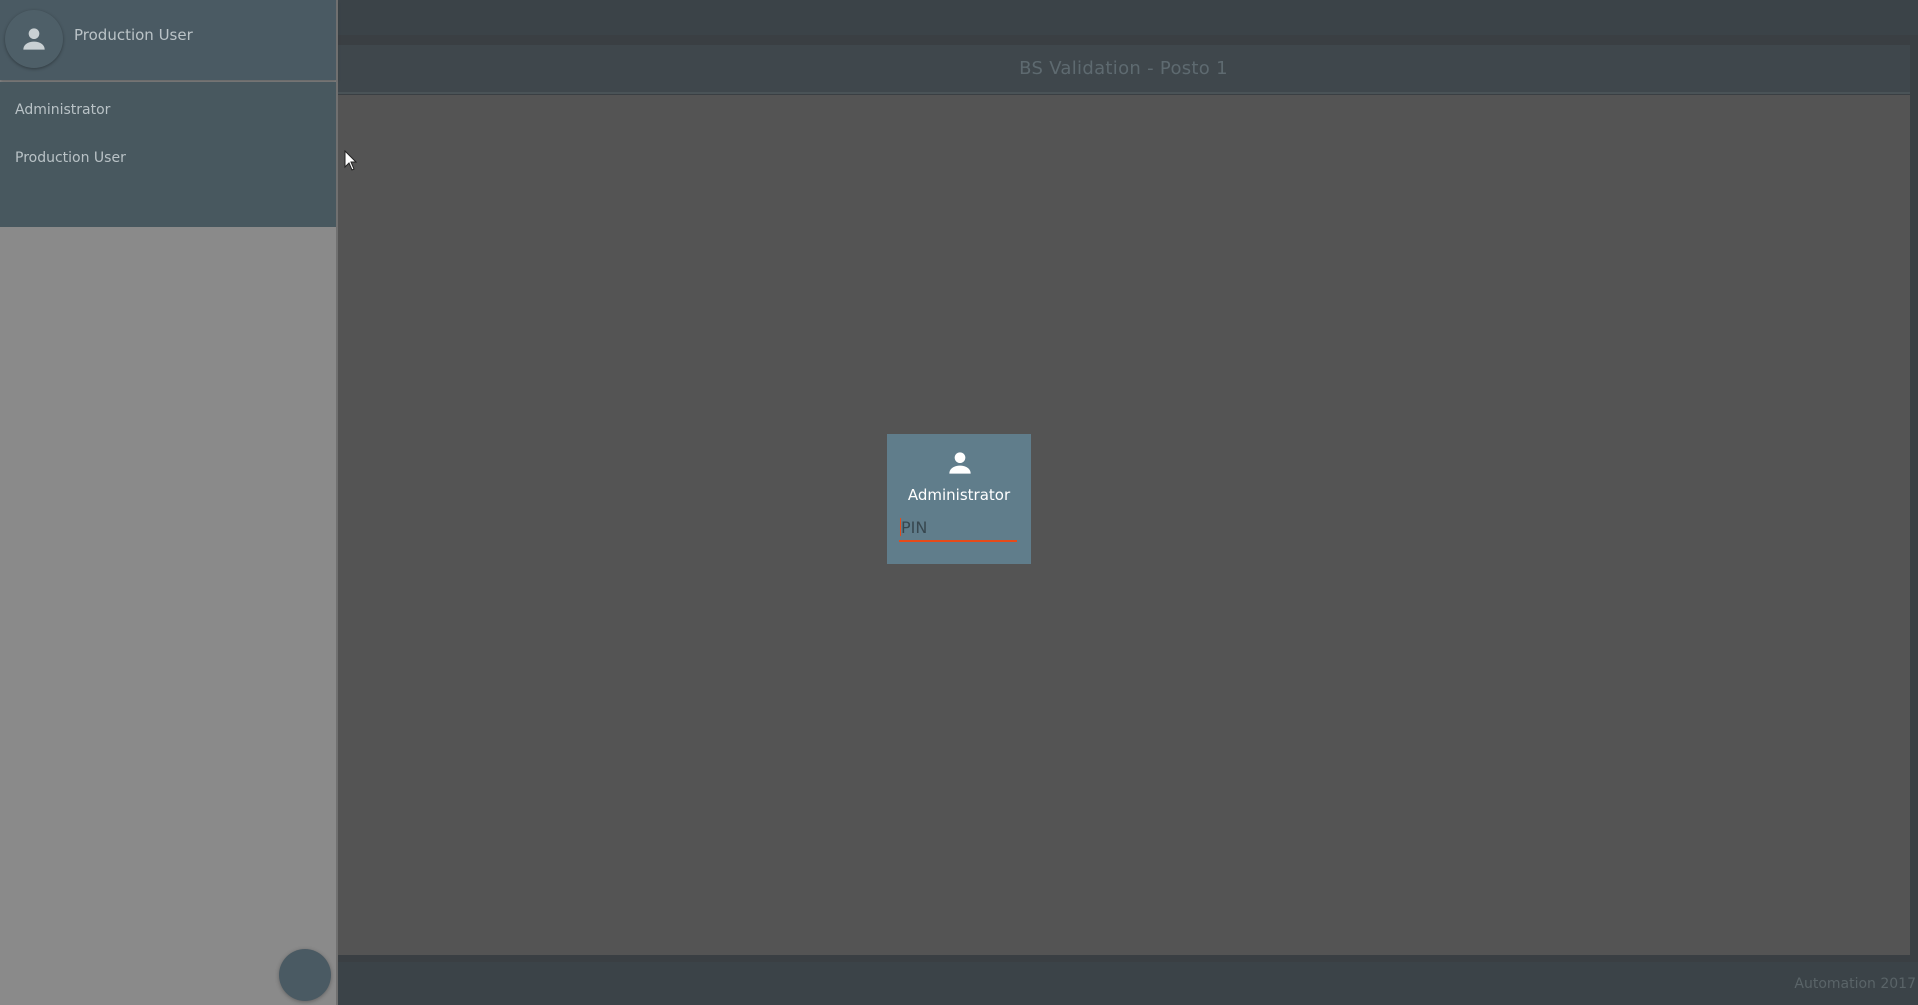  I want to click on user-item-production-user: Production User, so click(70, 158).